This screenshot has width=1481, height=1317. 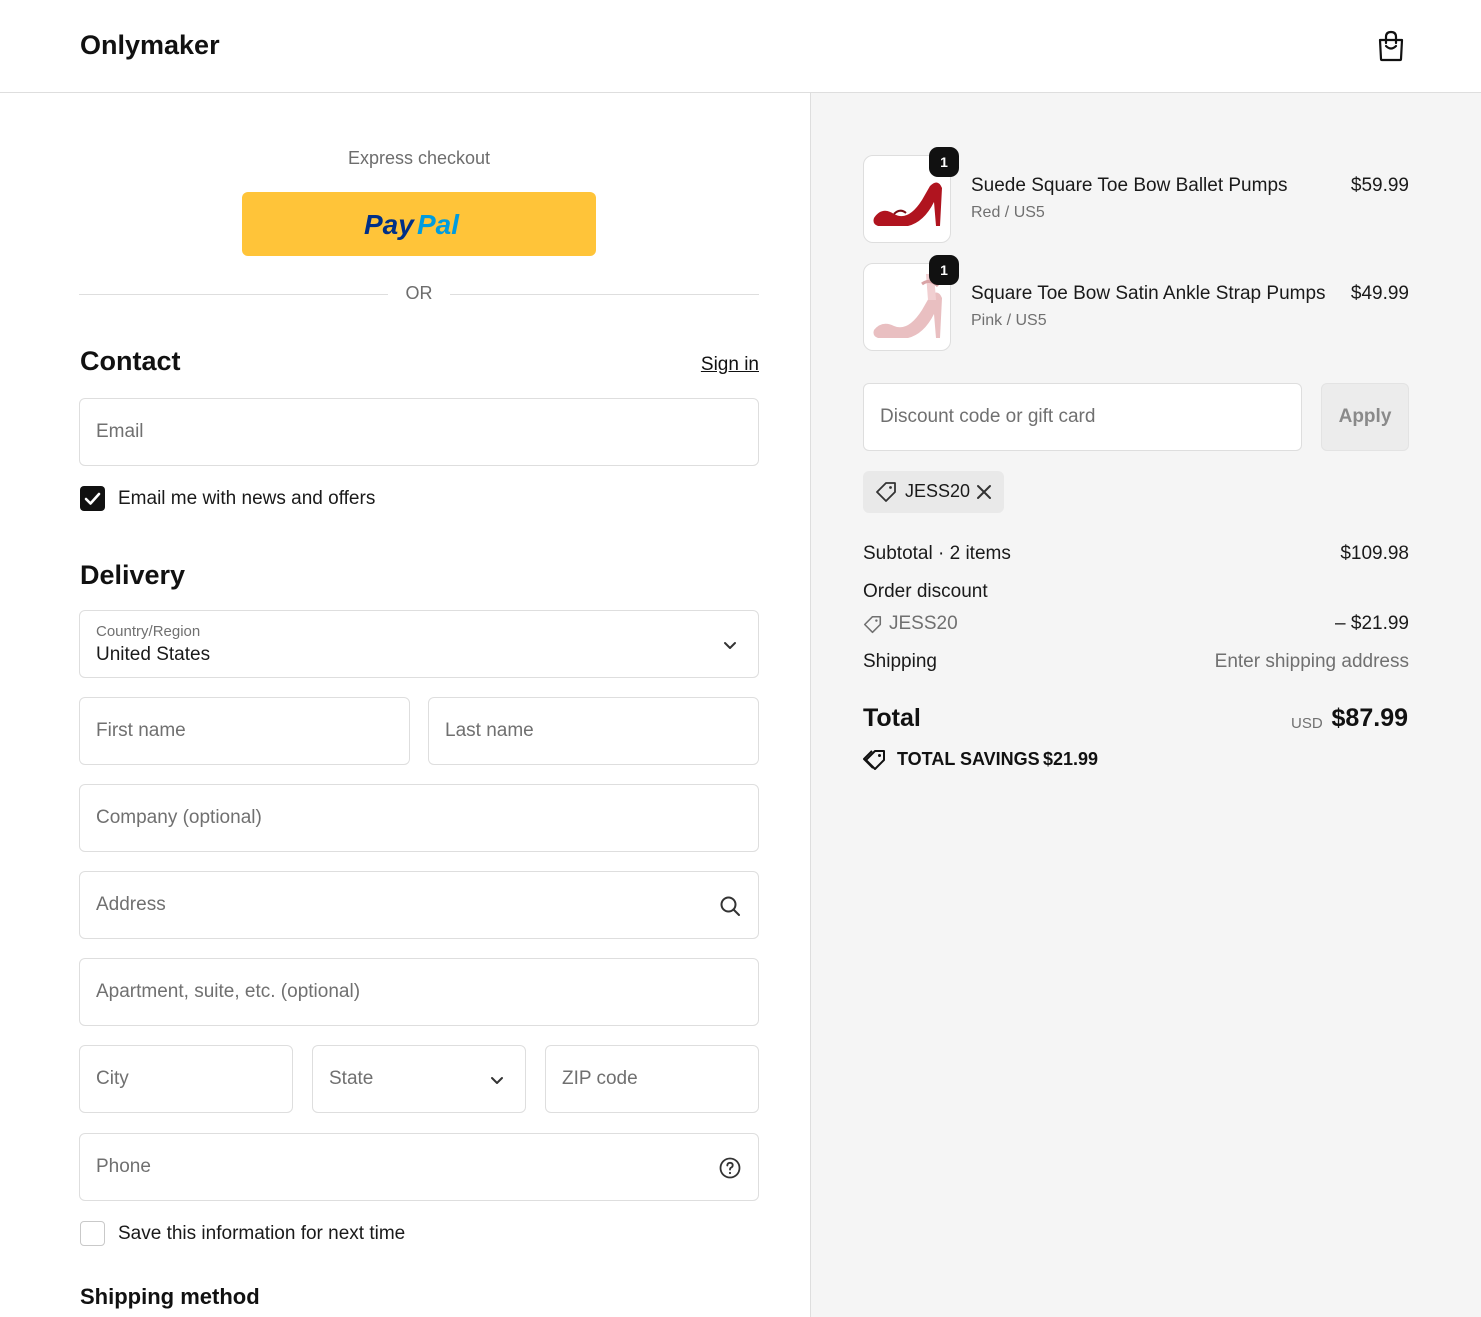 What do you see at coordinates (1311, 661) in the screenshot?
I see `shipping-value: Enter shipping address` at bounding box center [1311, 661].